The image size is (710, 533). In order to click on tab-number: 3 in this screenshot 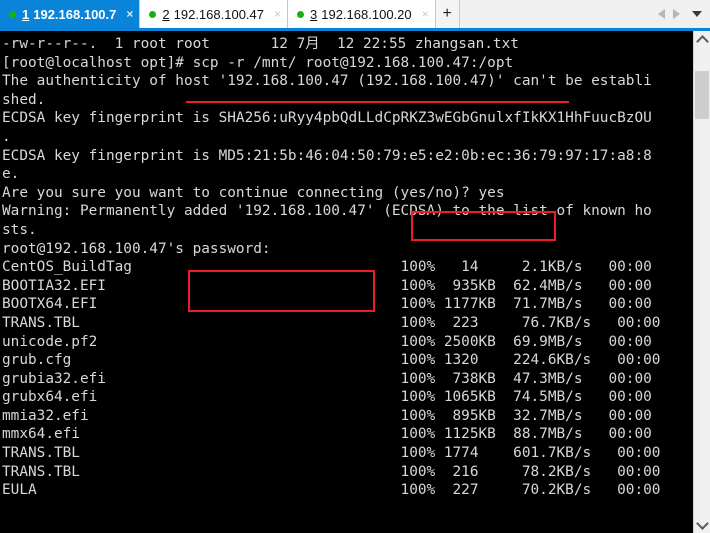, I will do `click(314, 14)`.